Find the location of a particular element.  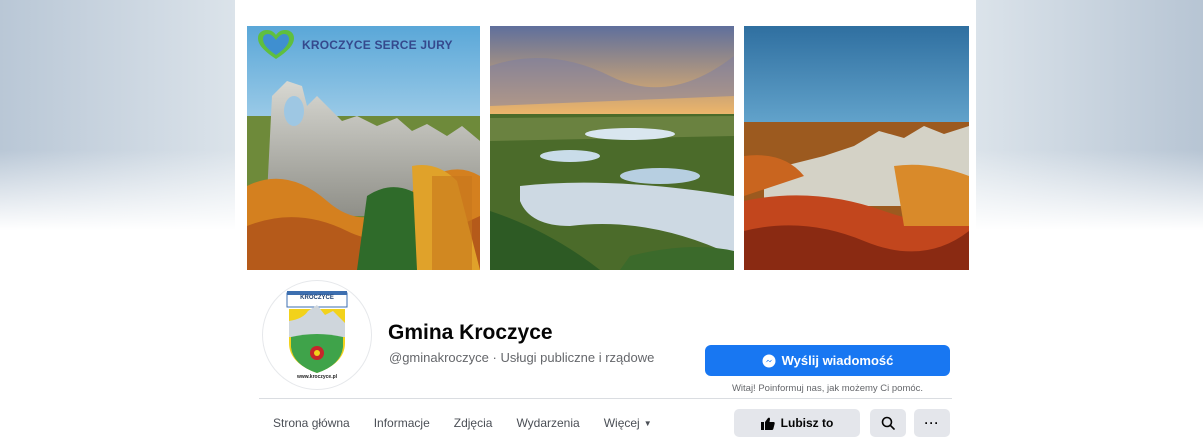

cover-photo-lakes-image is located at coordinates (612, 148).